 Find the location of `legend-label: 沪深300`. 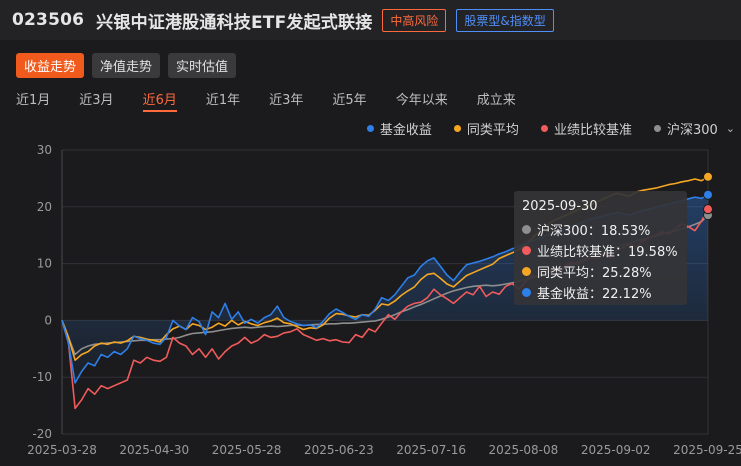

legend-label: 沪深300 is located at coordinates (692, 130).